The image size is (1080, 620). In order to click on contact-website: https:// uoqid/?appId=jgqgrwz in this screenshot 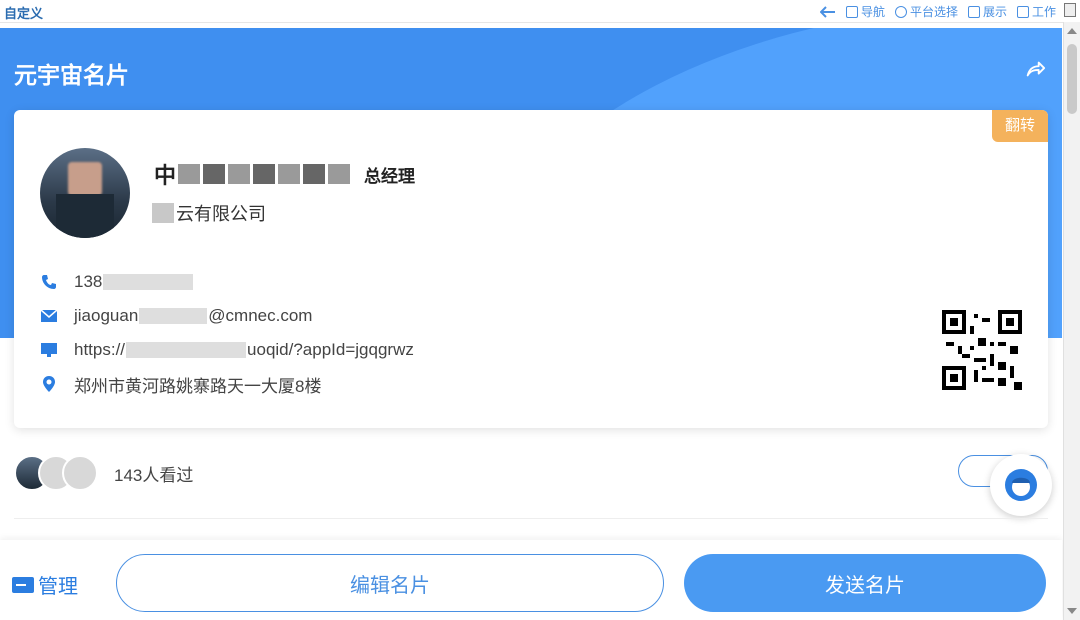, I will do `click(227, 350)`.